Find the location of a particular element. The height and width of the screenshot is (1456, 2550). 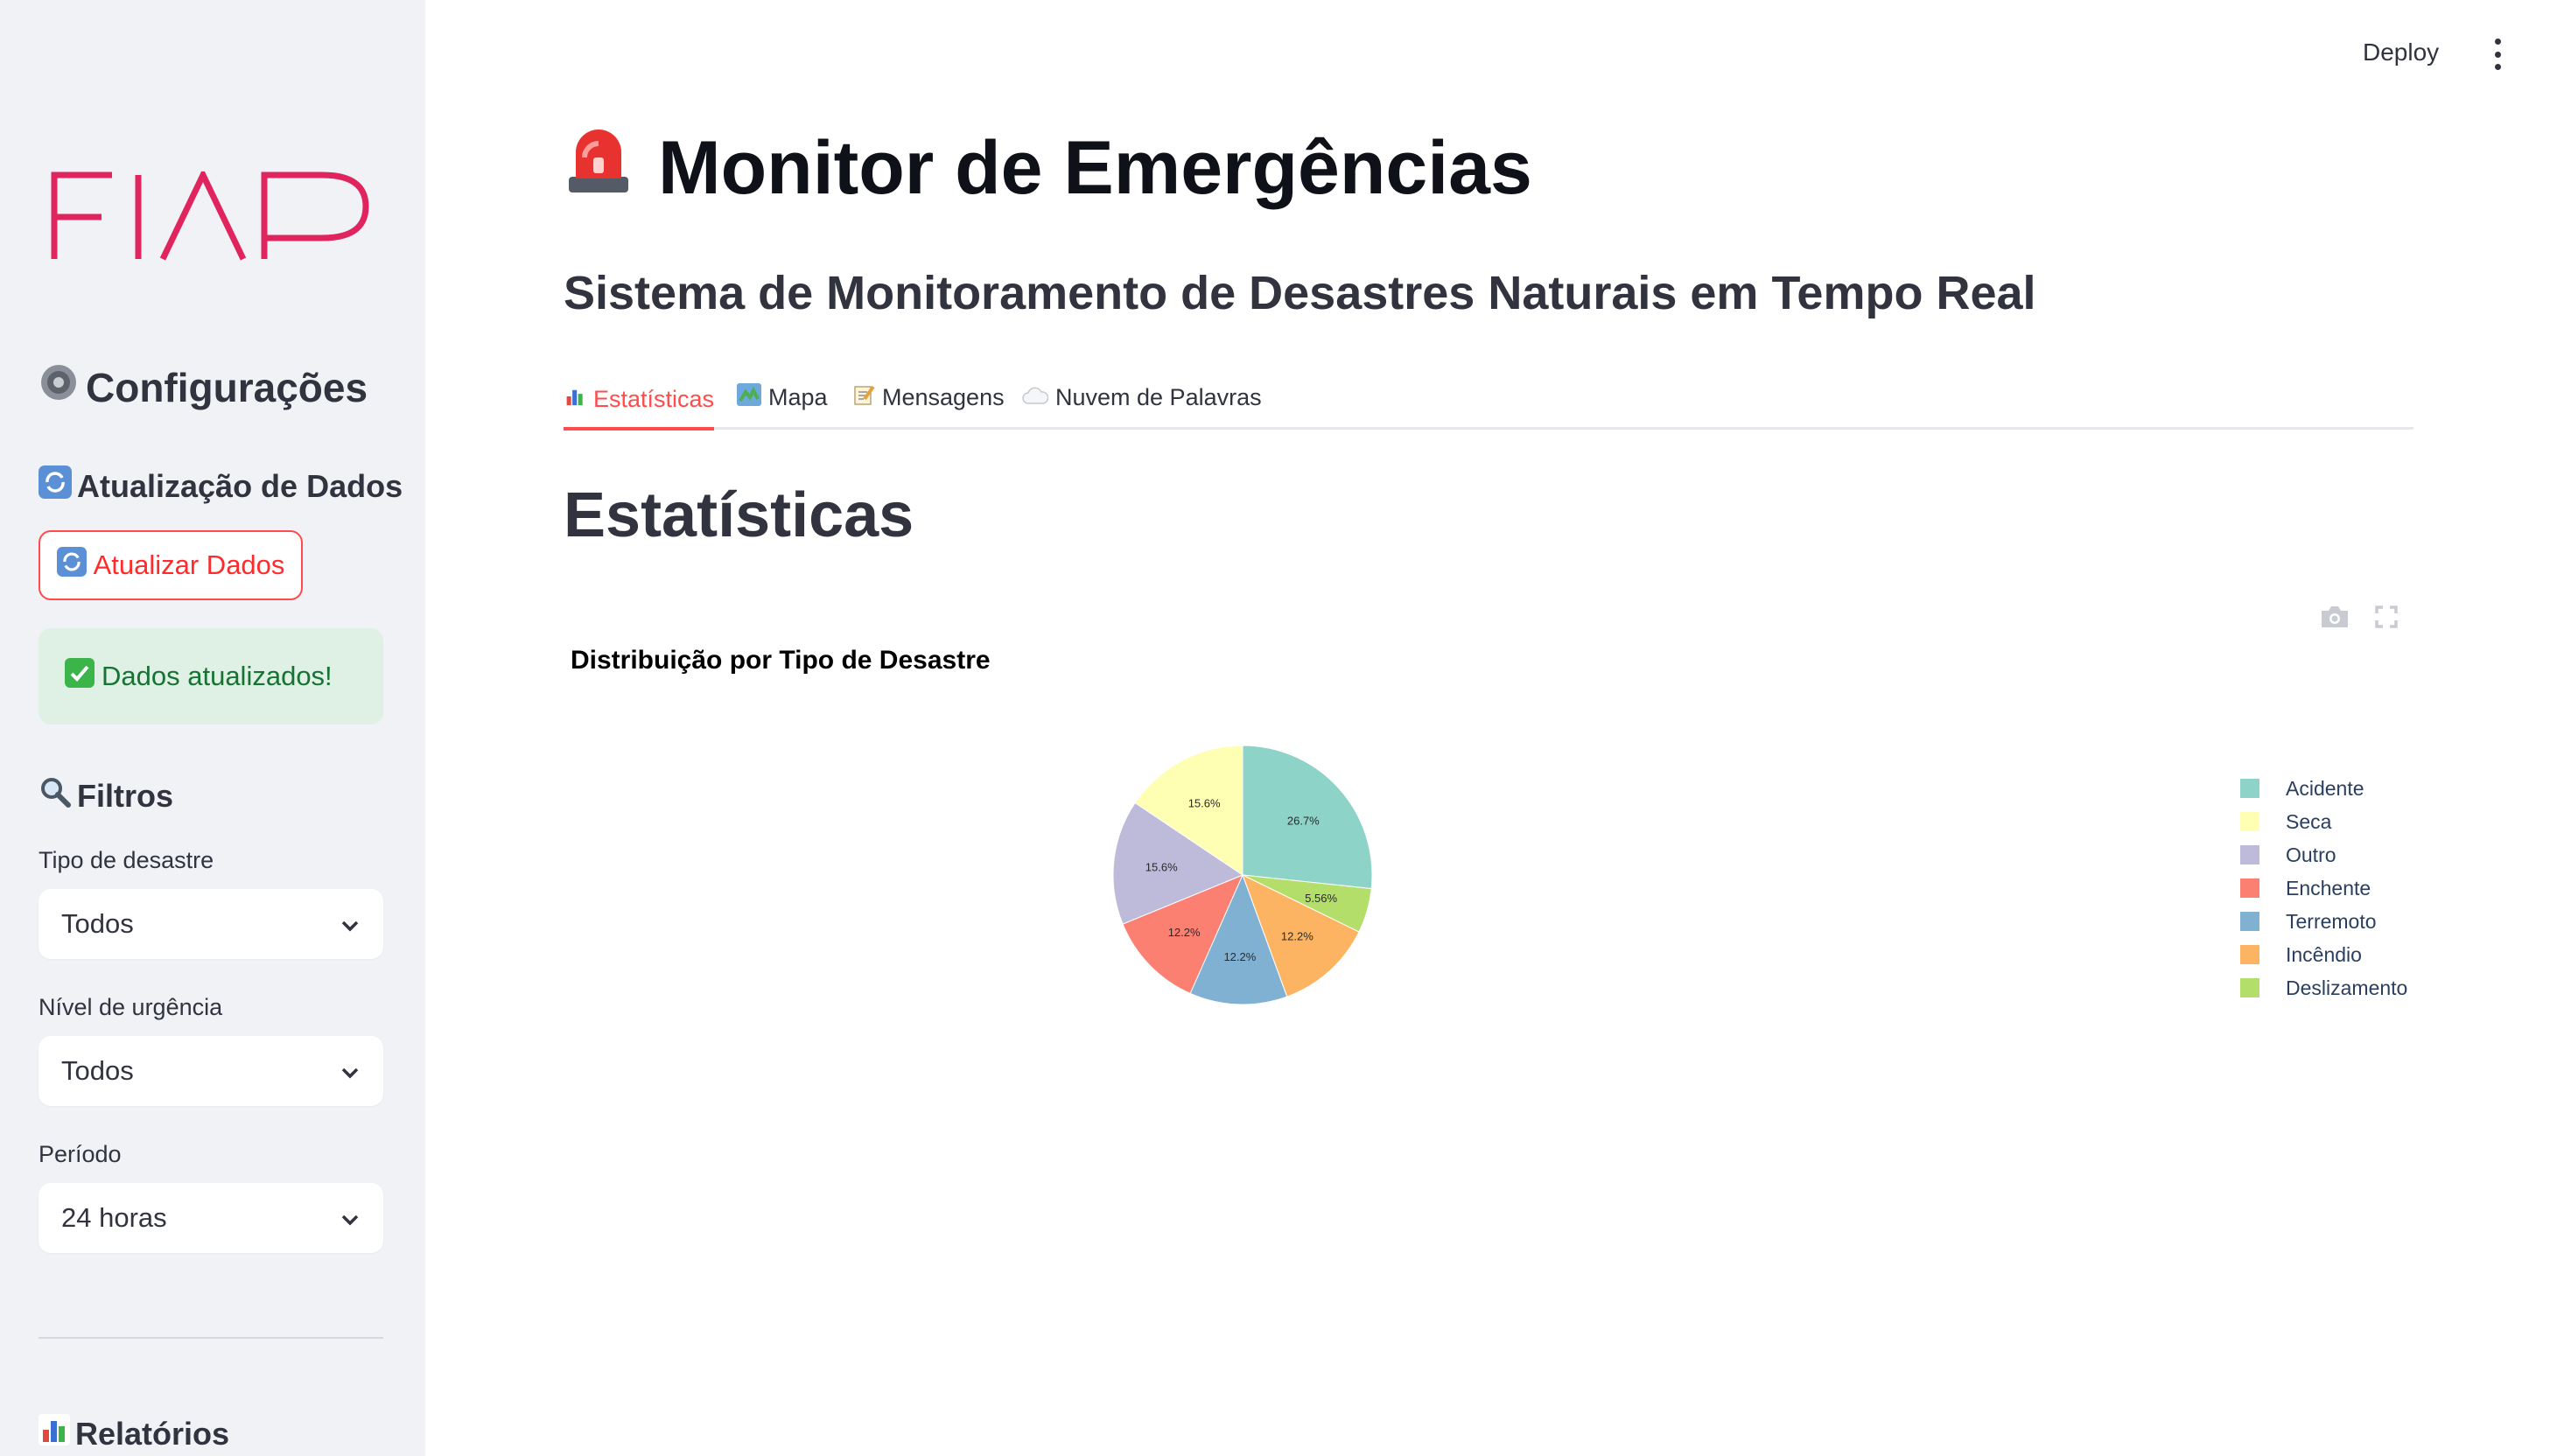

pie-label-deslizamento: 5.56% is located at coordinates (1321, 898).